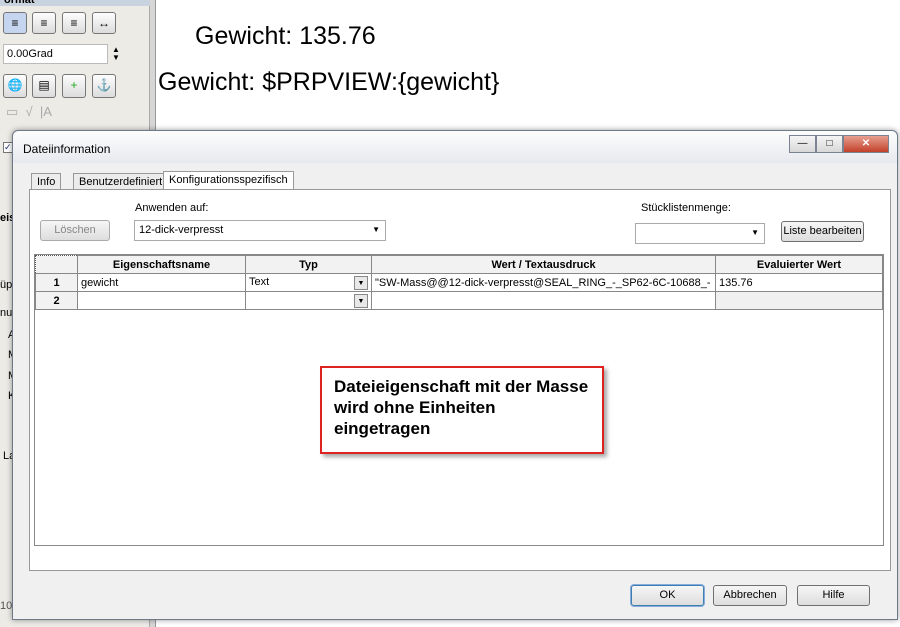  Describe the element at coordinates (172, 208) in the screenshot. I see `apply-to-label: Anwenden auf:` at that location.